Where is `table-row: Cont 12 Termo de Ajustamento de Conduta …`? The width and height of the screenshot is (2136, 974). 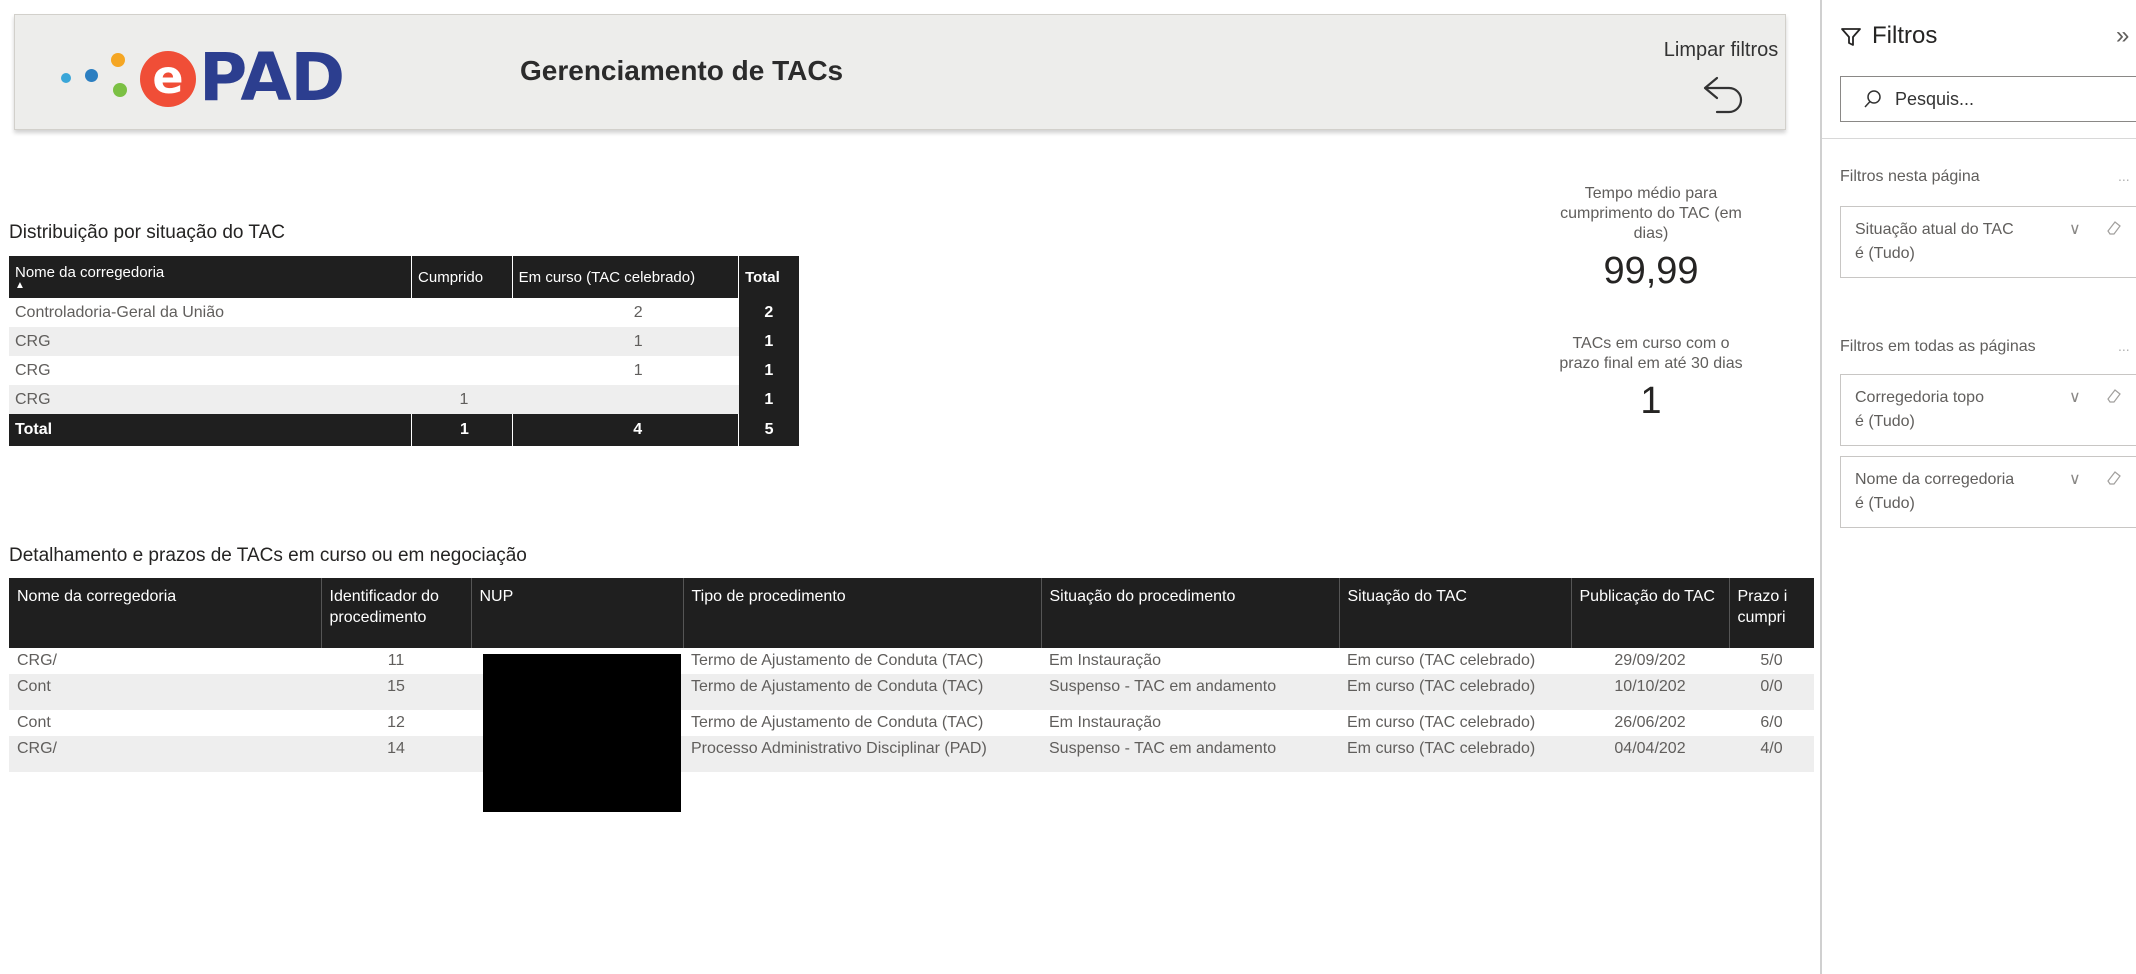 table-row: Cont 12 Termo de Ajustamento de Conduta … is located at coordinates (911, 723).